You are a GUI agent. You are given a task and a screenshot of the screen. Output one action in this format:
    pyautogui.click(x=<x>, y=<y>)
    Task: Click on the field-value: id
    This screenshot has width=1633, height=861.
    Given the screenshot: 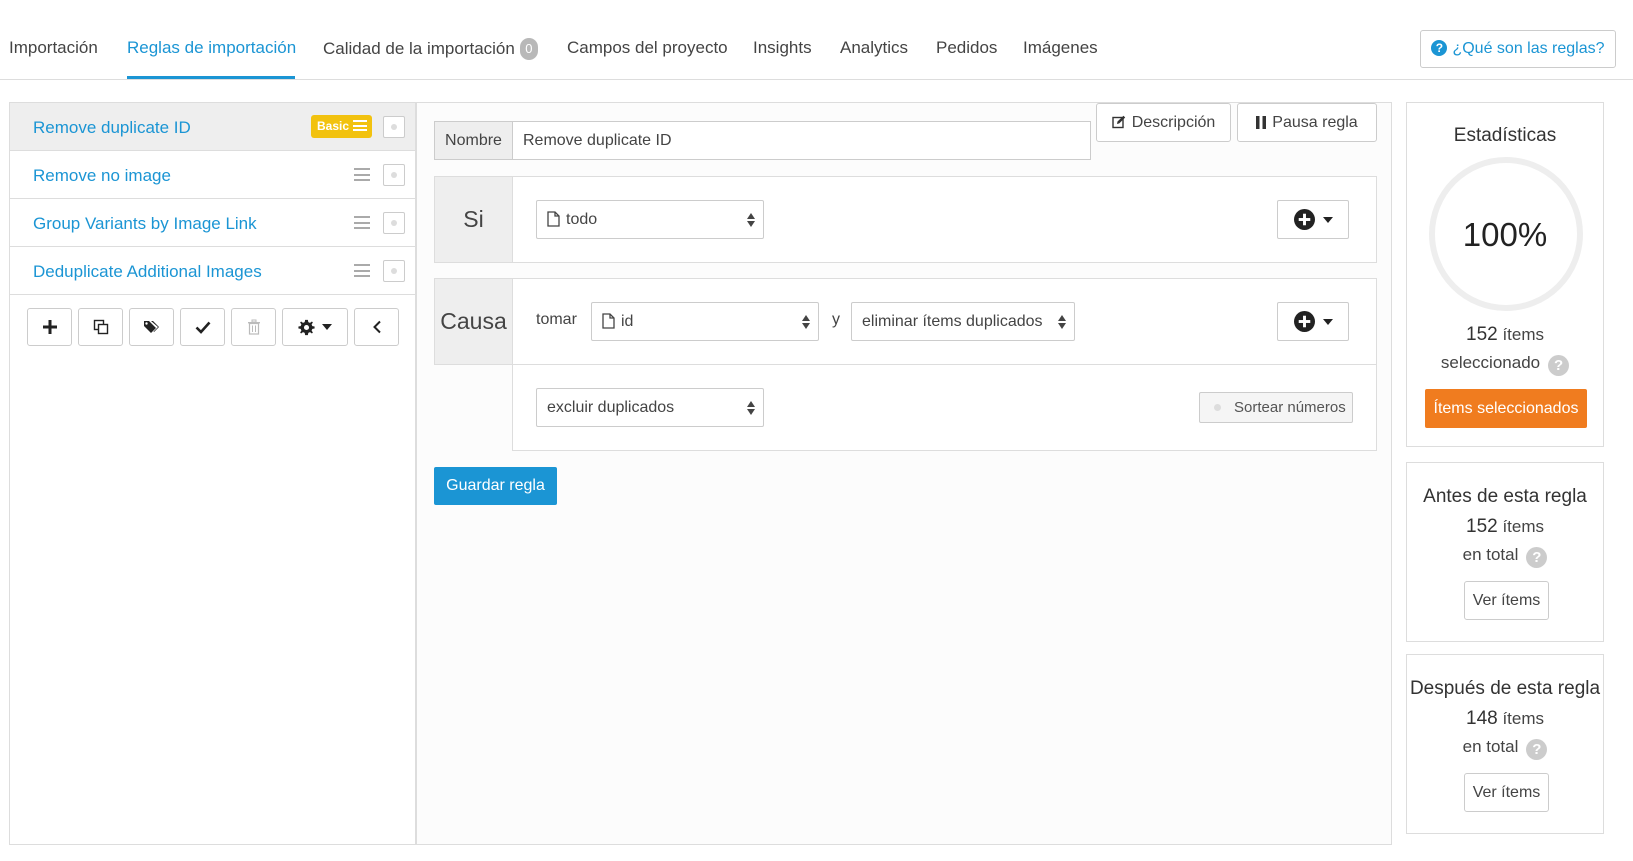 What is the action you would take?
    pyautogui.click(x=627, y=321)
    